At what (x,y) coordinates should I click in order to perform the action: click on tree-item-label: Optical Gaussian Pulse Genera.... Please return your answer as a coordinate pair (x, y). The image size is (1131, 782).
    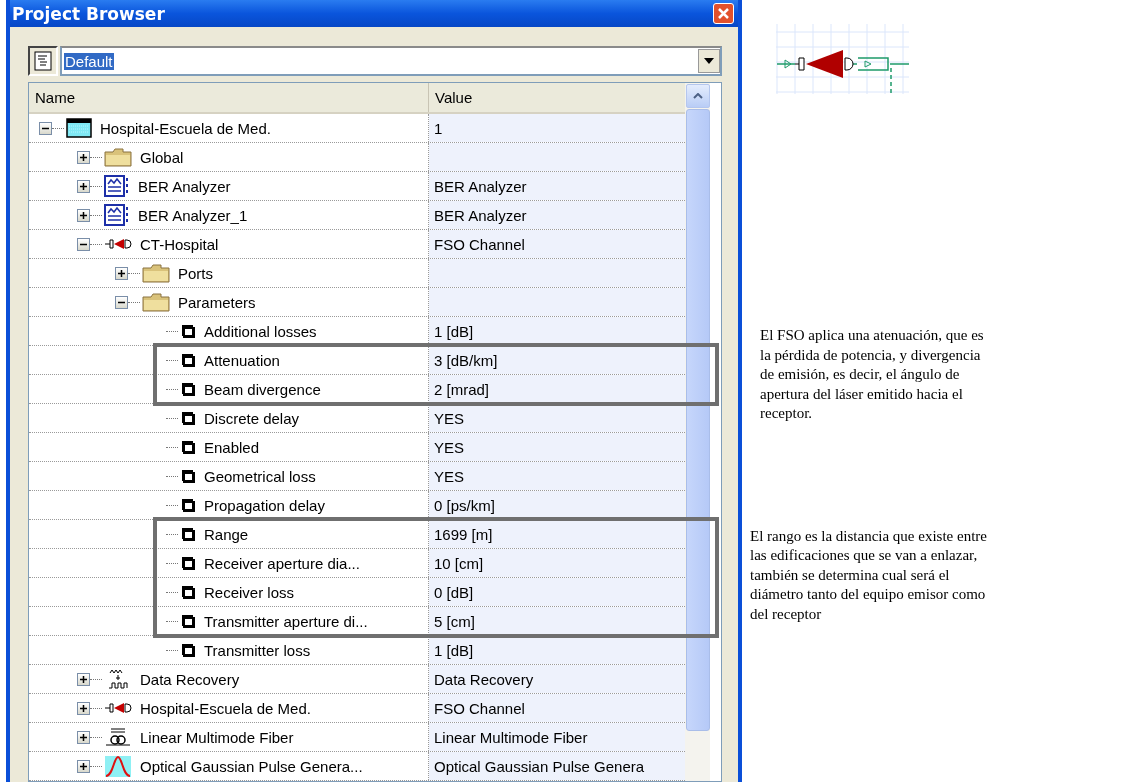
    Looking at the image, I should click on (251, 766).